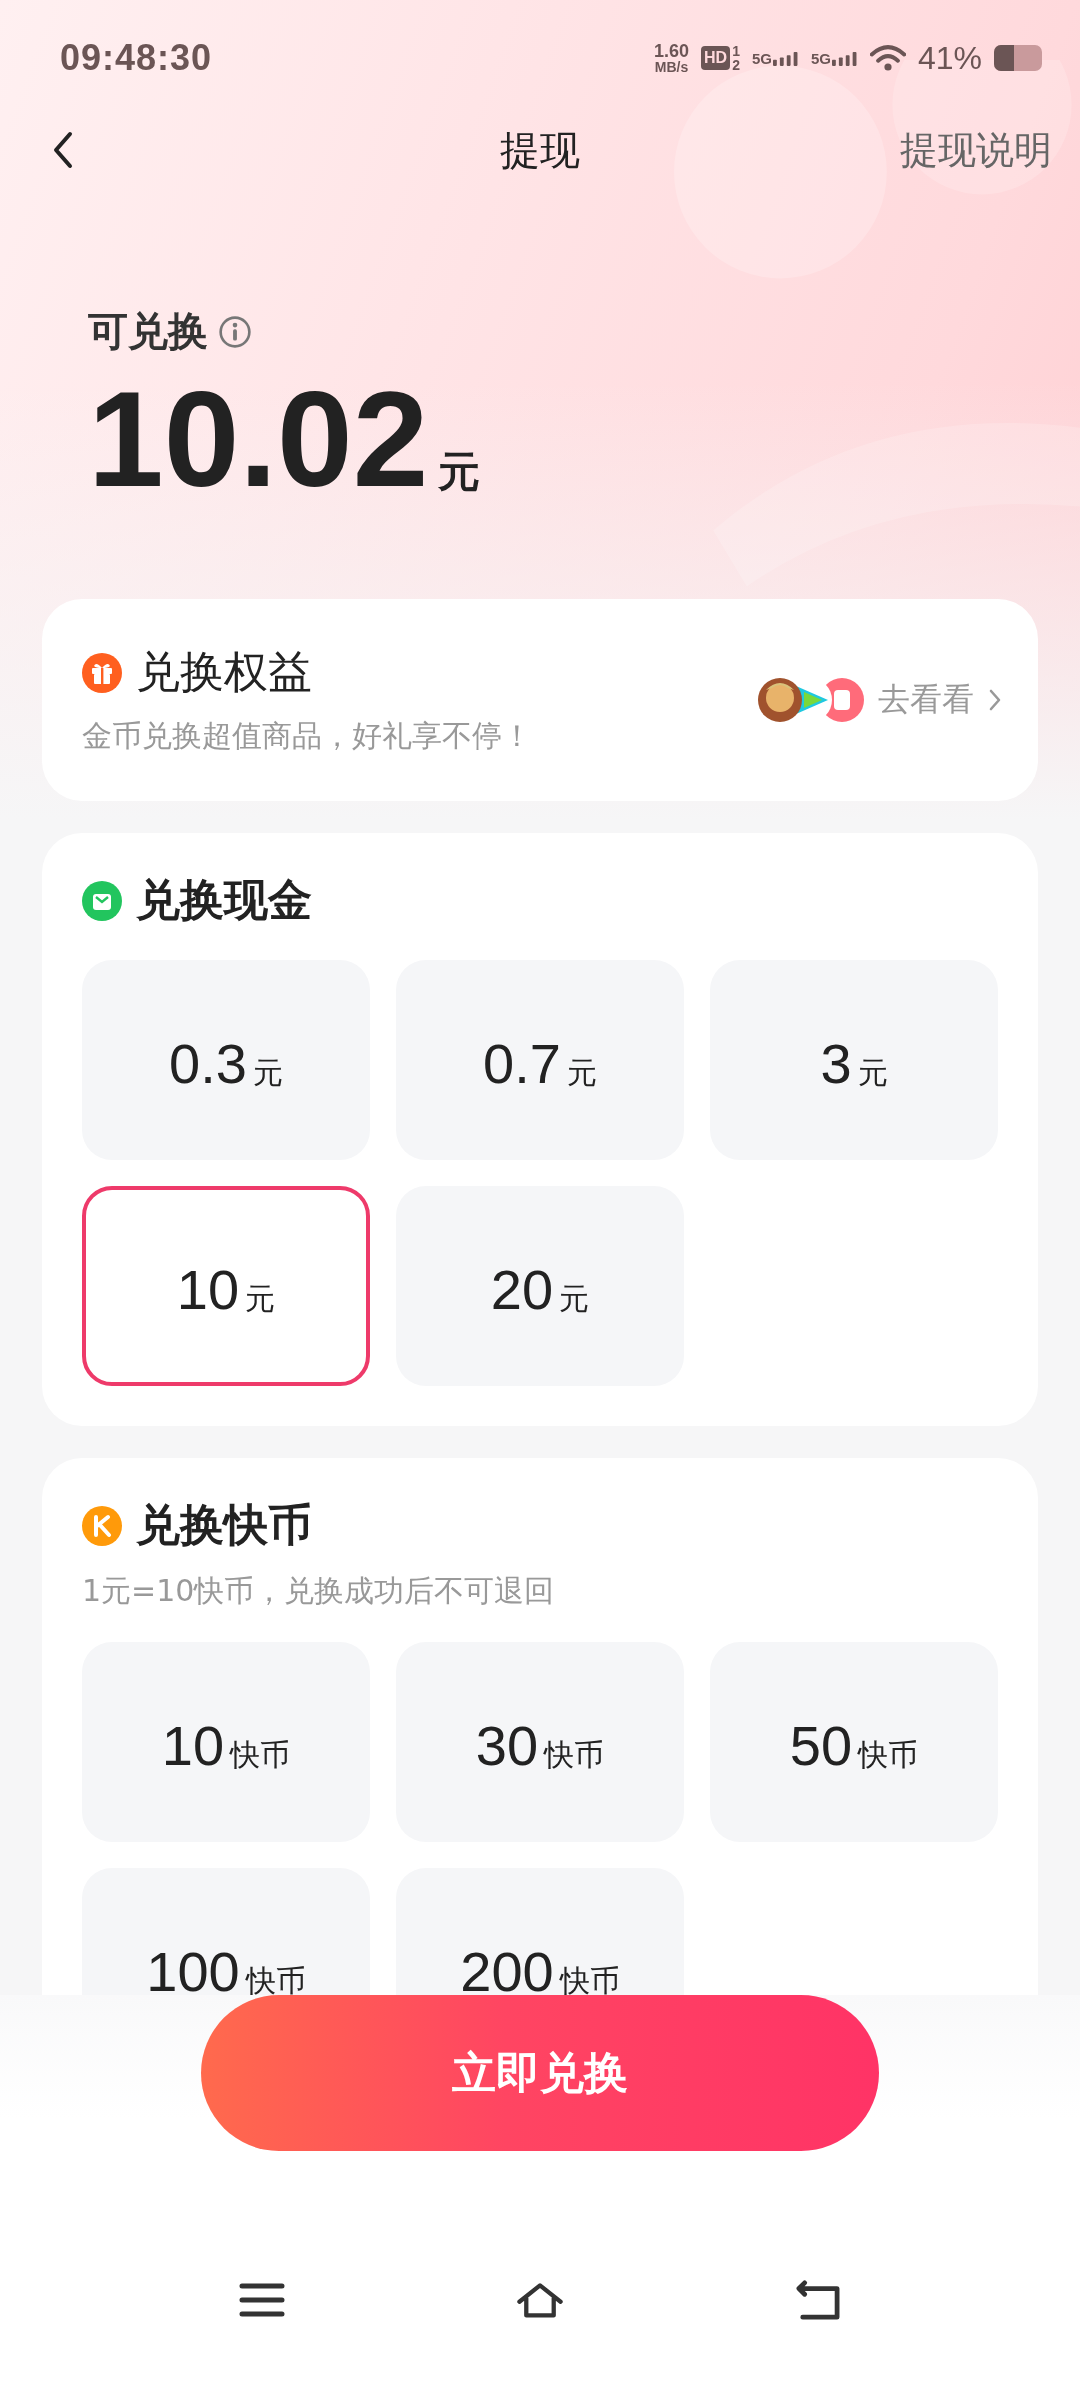 The image size is (1080, 2400). Describe the element at coordinates (224, 900) in the screenshot. I see `card-title: 兑换现金` at that location.